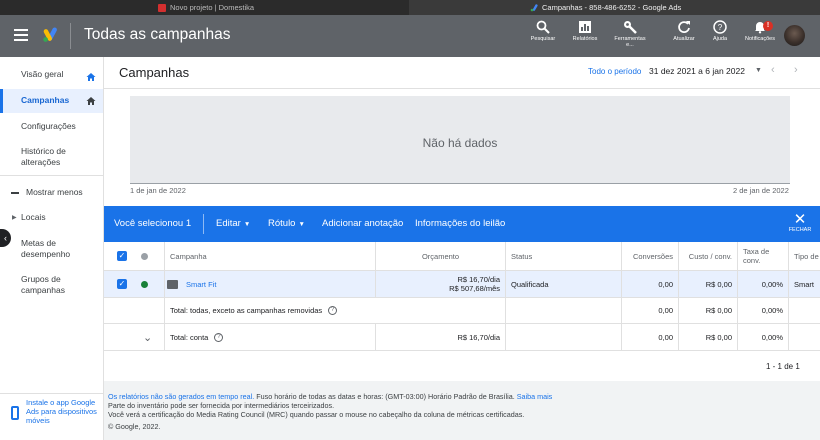 This screenshot has width=820, height=440. What do you see at coordinates (270, 256) in the screenshot?
I see `table-header-row-campaign-cell: Campanha` at bounding box center [270, 256].